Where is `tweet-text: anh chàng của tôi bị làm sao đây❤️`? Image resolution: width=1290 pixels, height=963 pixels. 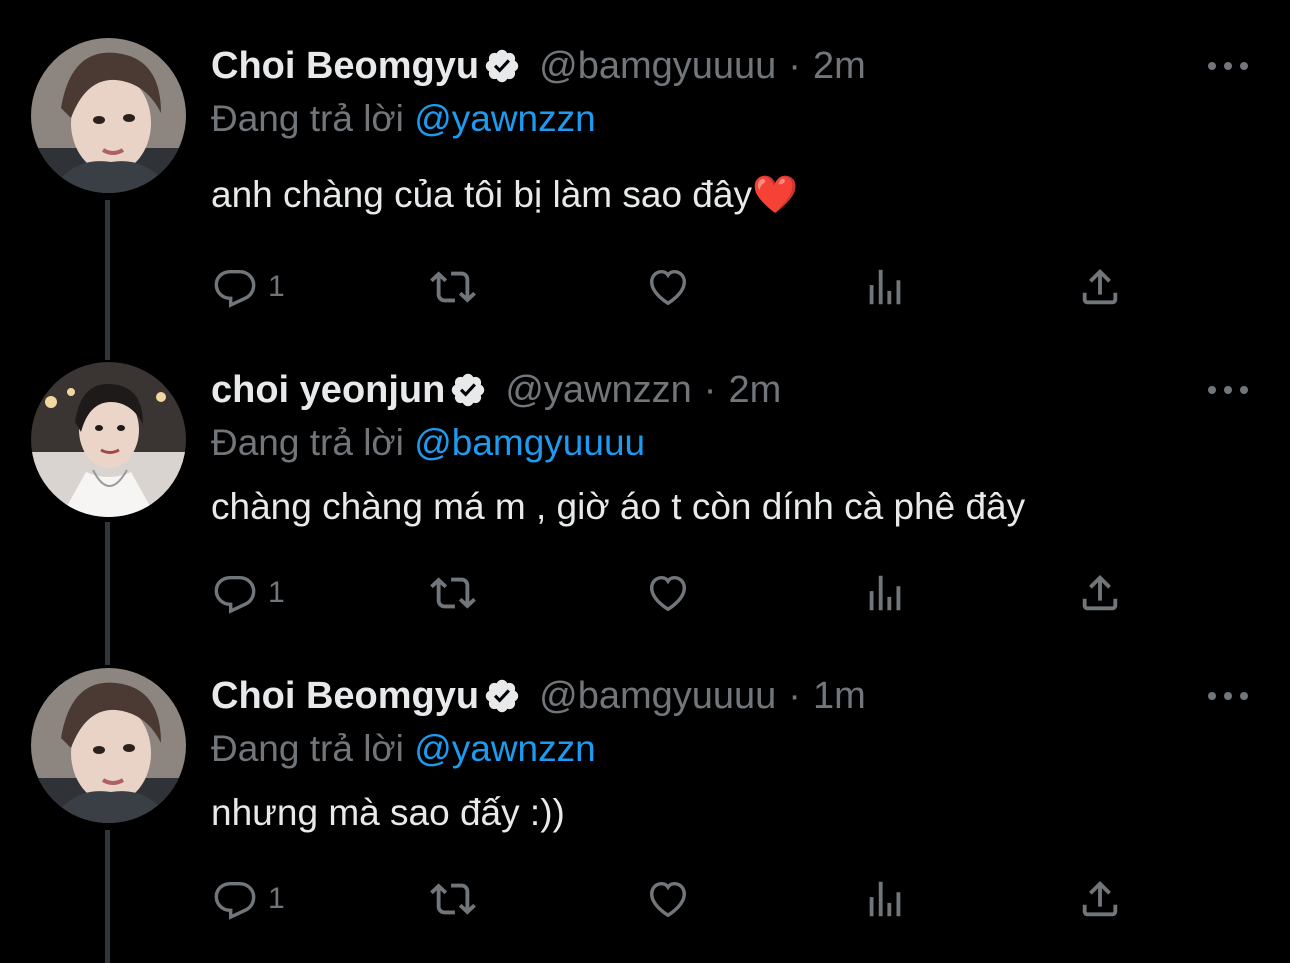
tweet-text: anh chàng của tôi bị làm sao đây❤️ is located at coordinates (505, 194).